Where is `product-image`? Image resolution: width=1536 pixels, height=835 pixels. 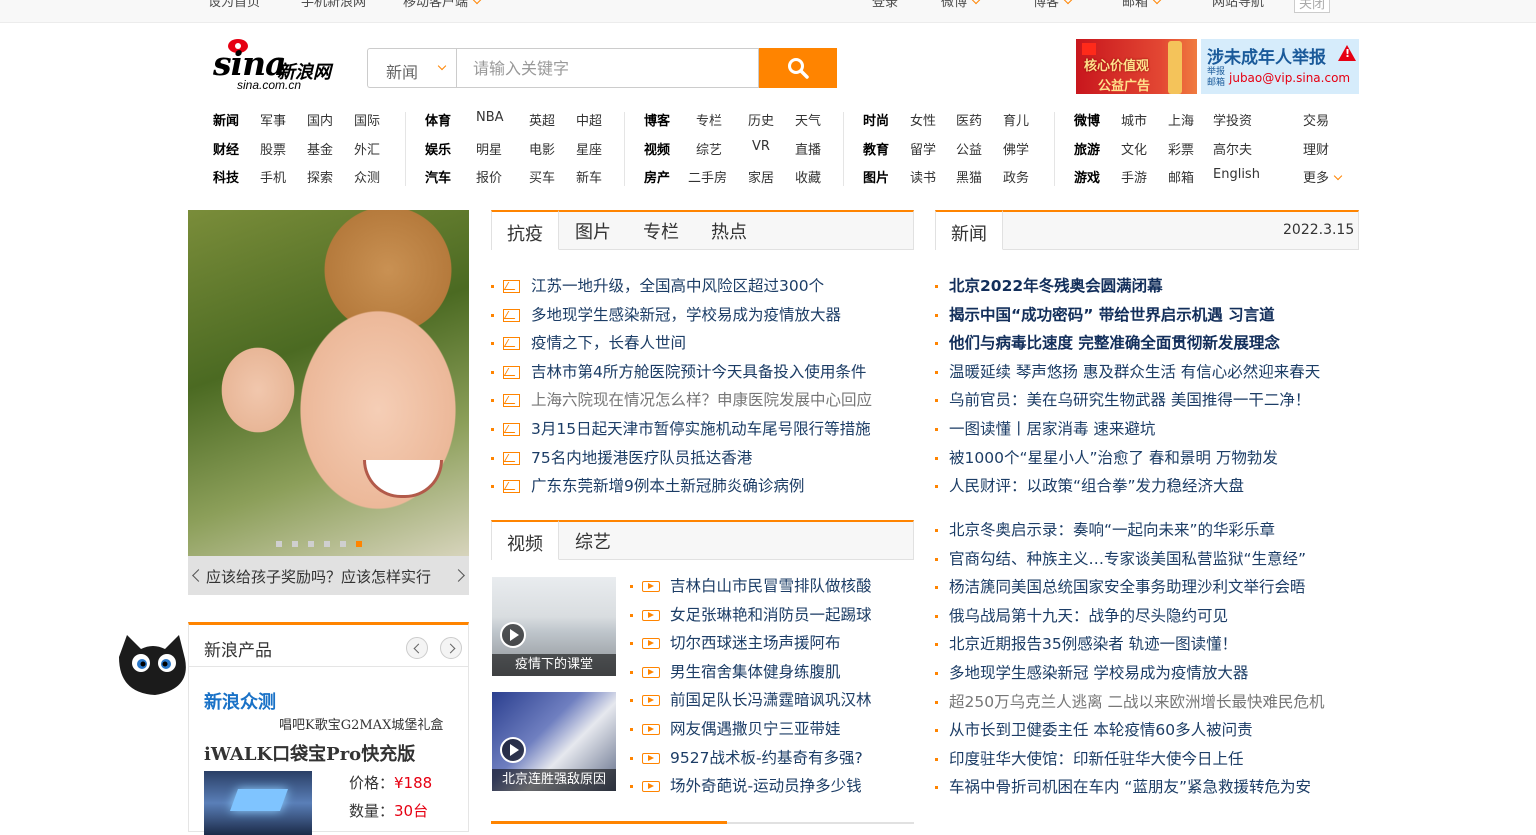 product-image is located at coordinates (258, 803).